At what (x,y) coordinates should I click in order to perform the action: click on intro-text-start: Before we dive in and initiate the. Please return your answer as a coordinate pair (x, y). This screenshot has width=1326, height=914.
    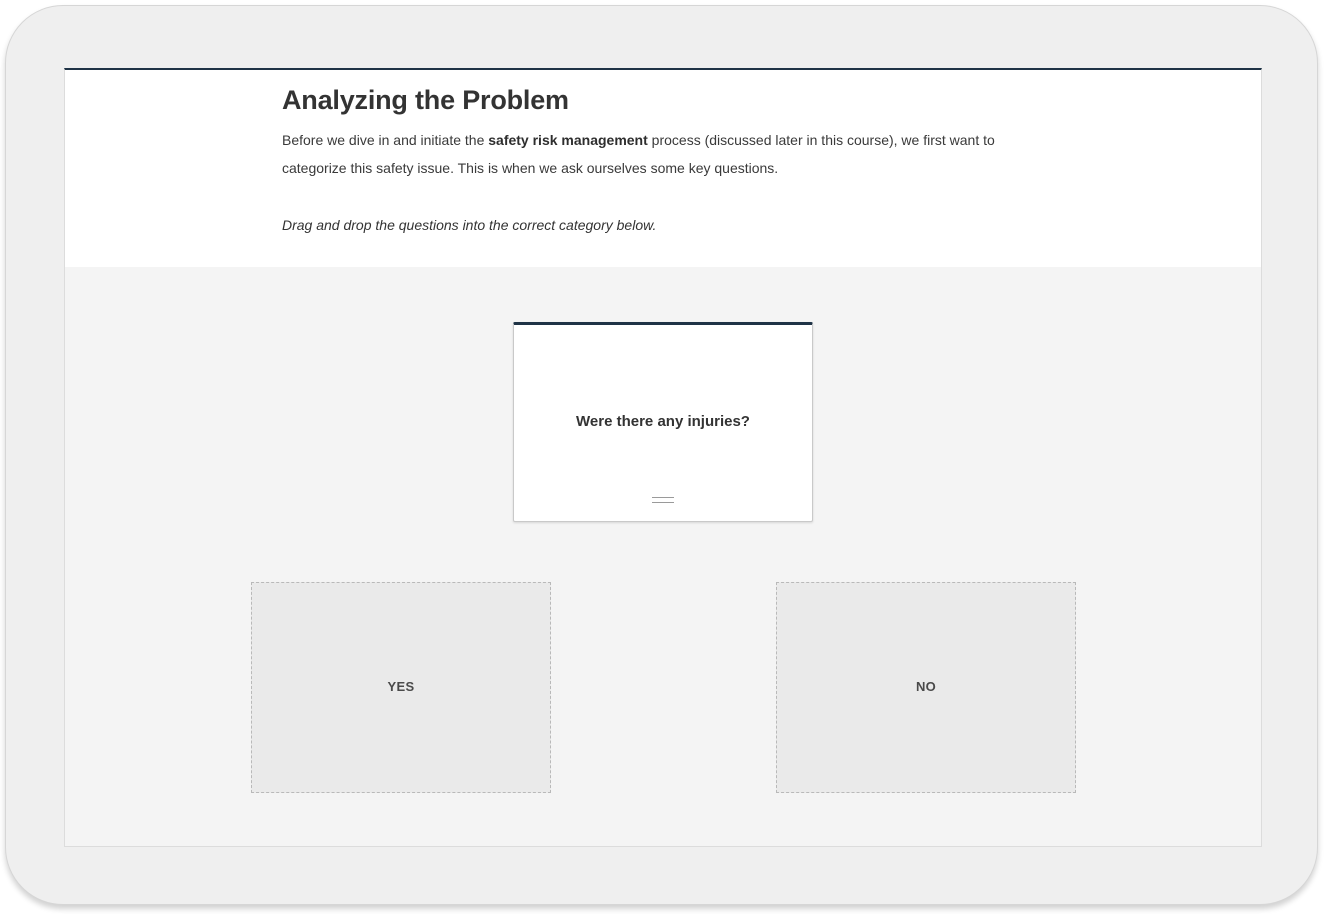
    Looking at the image, I should click on (385, 140).